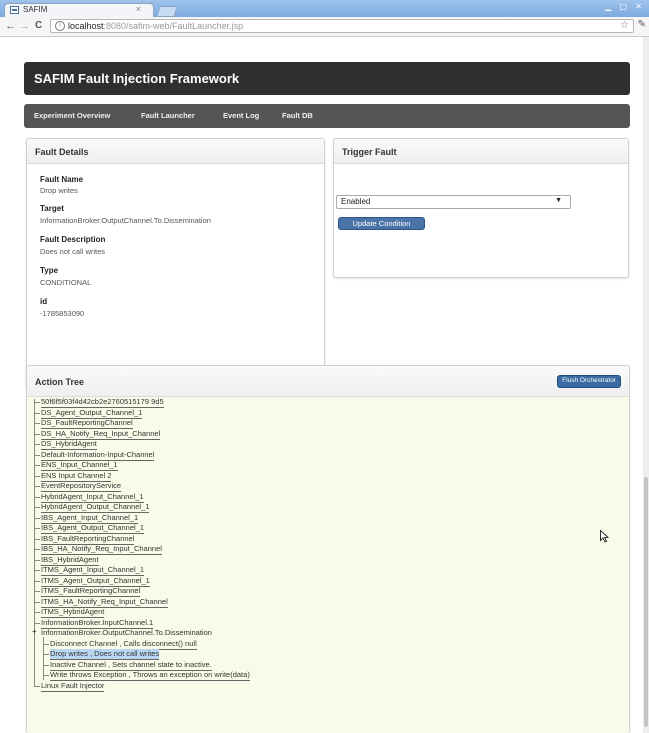 The width and height of the screenshot is (649, 733). What do you see at coordinates (92, 570) in the screenshot?
I see `tree-item-label: ITMS_Agent_Input_Channel_1` at bounding box center [92, 570].